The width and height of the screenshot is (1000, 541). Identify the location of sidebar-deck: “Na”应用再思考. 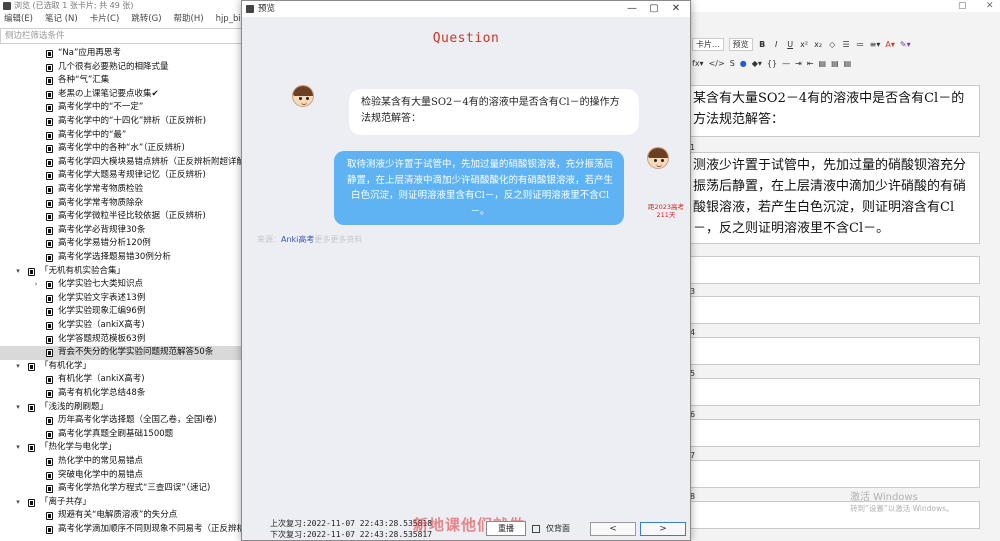
(121, 54).